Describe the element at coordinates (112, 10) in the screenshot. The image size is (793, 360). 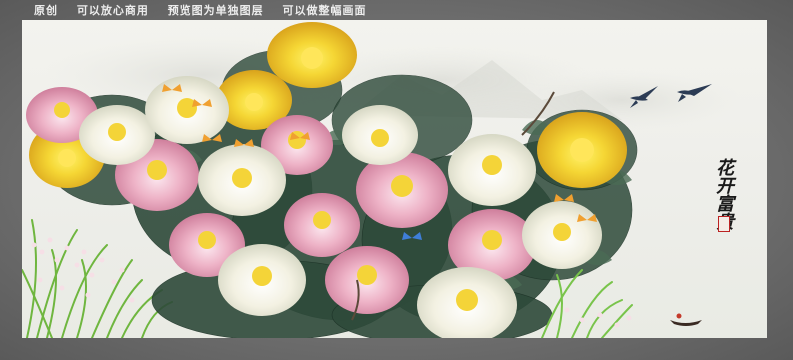
I see `banner-item-commercial: 可以放心商用` at that location.